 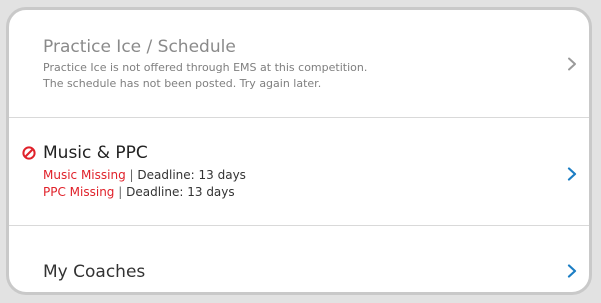 I want to click on music-deadline: Deadline: 13 days, so click(x=191, y=175).